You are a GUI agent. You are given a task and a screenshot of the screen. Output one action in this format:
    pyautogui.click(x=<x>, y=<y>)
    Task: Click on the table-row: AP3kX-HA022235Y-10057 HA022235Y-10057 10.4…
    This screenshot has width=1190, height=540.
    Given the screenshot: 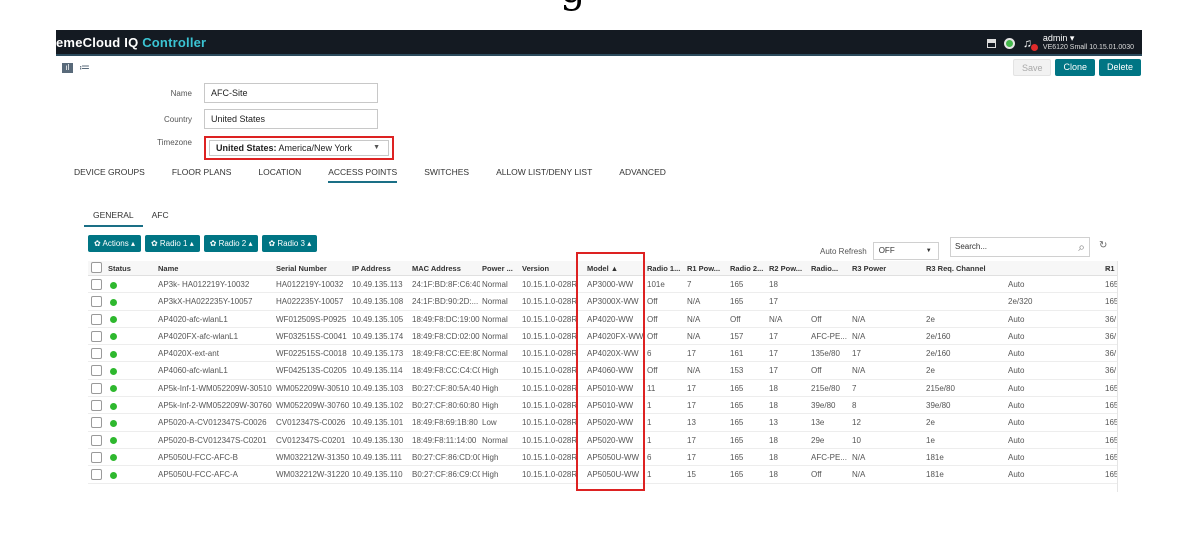 What is the action you would take?
    pyautogui.click(x=602, y=302)
    